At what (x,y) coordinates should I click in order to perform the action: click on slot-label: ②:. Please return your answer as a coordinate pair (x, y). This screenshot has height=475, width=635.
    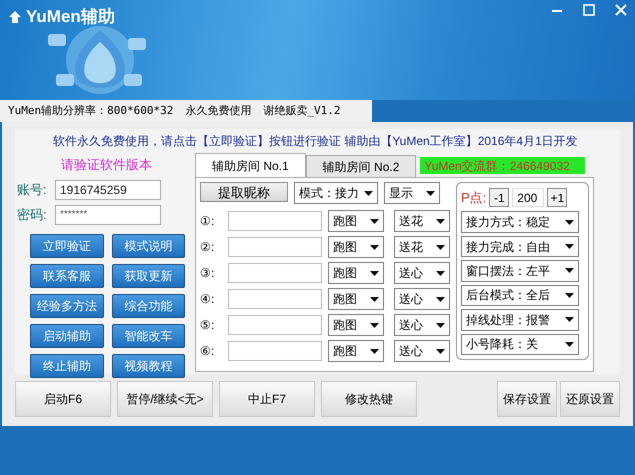
    Looking at the image, I should click on (208, 247).